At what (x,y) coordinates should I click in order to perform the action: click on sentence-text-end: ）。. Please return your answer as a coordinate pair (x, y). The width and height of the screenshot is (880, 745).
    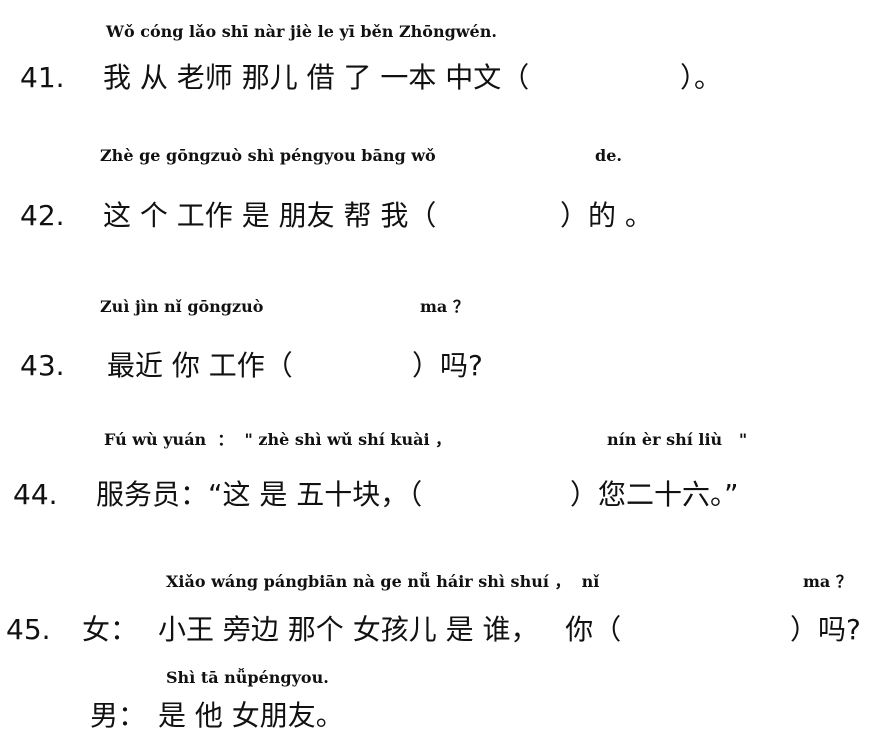
    Looking at the image, I should click on (701, 77).